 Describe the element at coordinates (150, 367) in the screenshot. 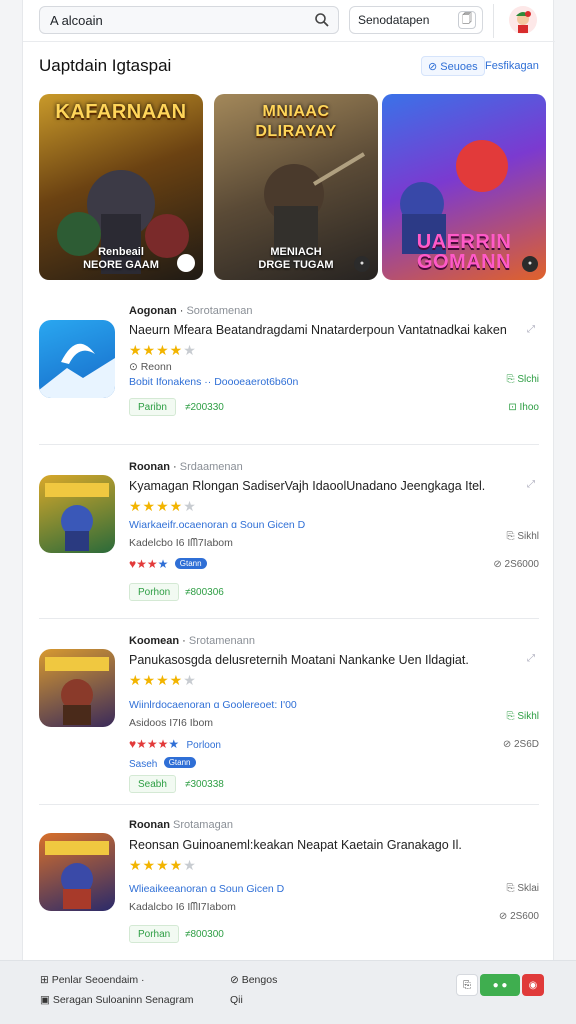

I see `app-meta-location: ⊙ Reonn` at that location.